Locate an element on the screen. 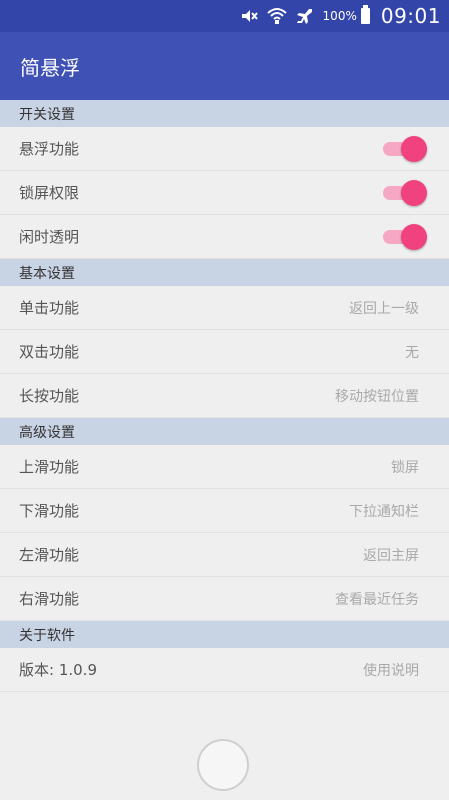 The width and height of the screenshot is (449, 800). wifi-icon is located at coordinates (276, 16).